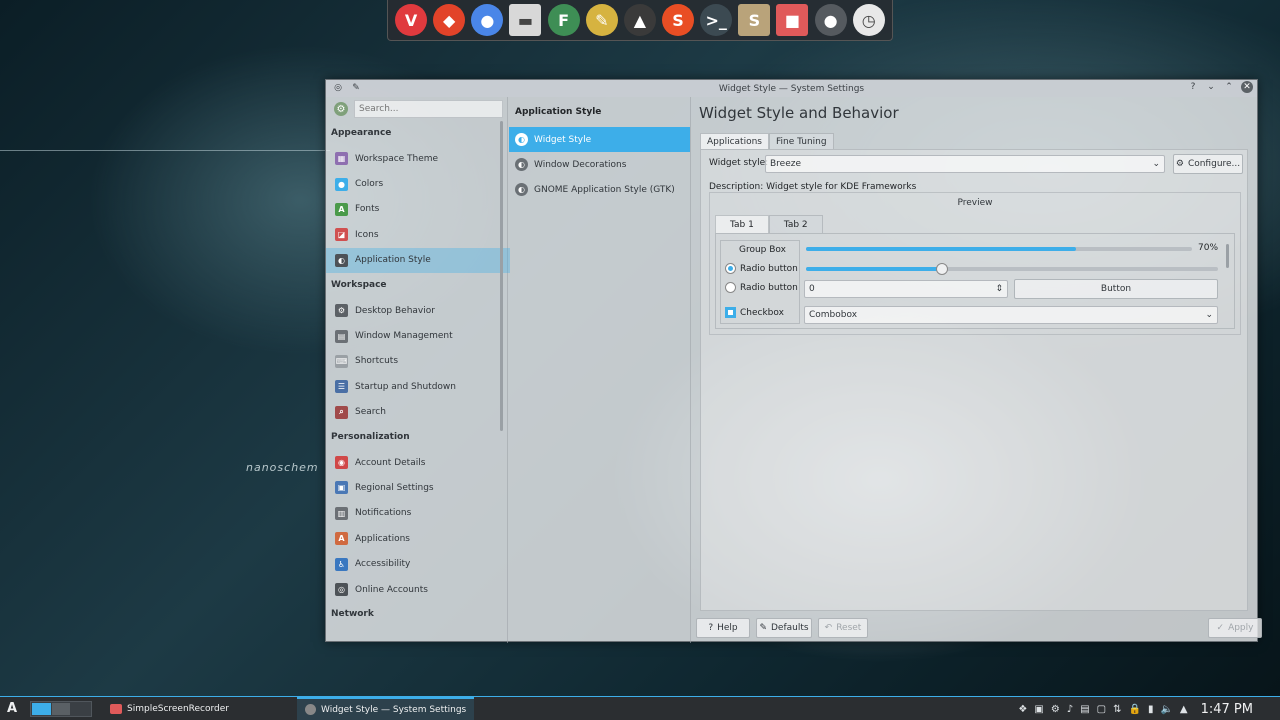 The height and width of the screenshot is (720, 1280). Describe the element at coordinates (341, 387) in the screenshot. I see `startup-shutdown-icon: ☰` at that location.